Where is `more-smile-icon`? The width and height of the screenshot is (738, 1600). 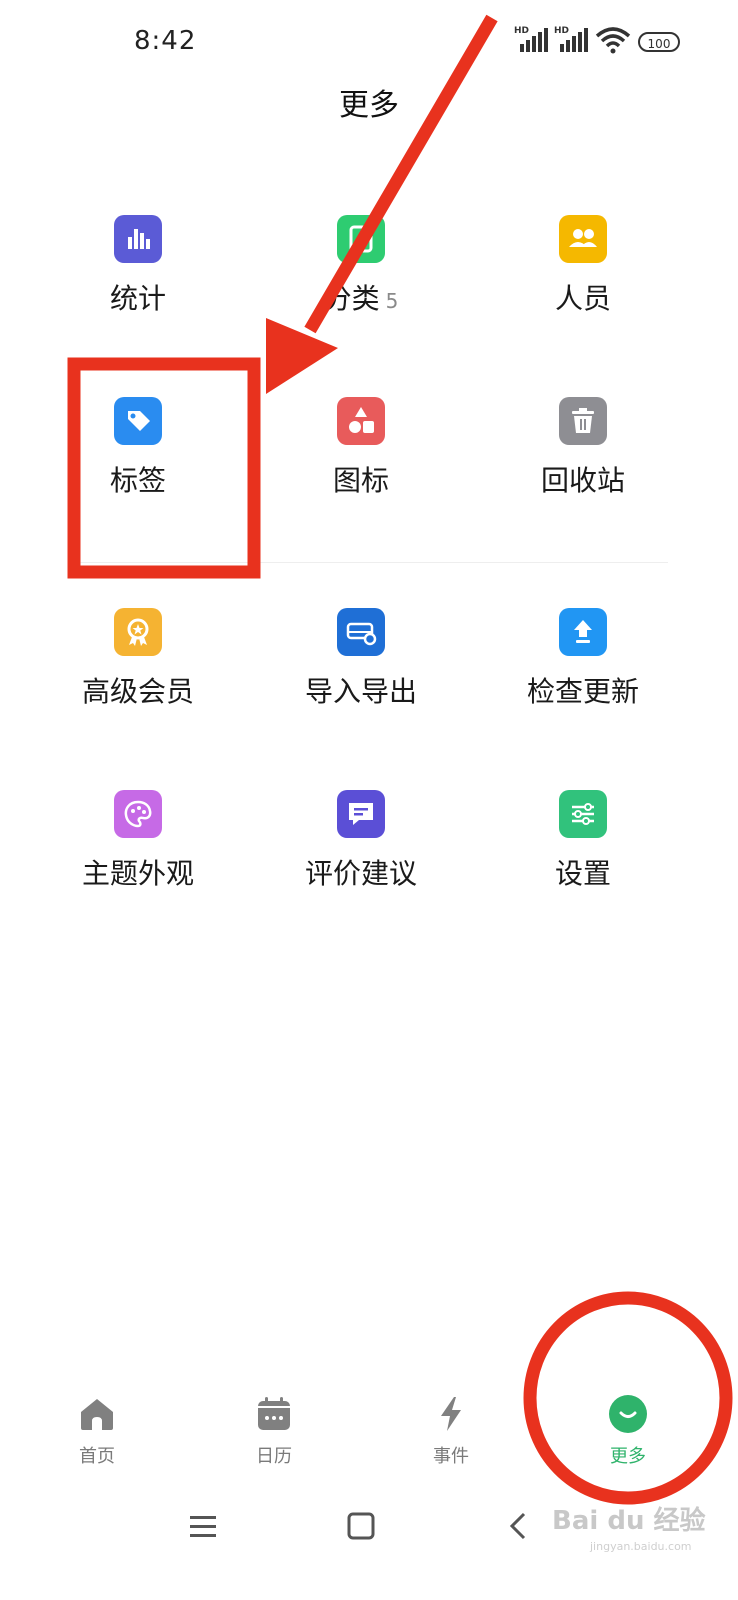 more-smile-icon is located at coordinates (628, 1414).